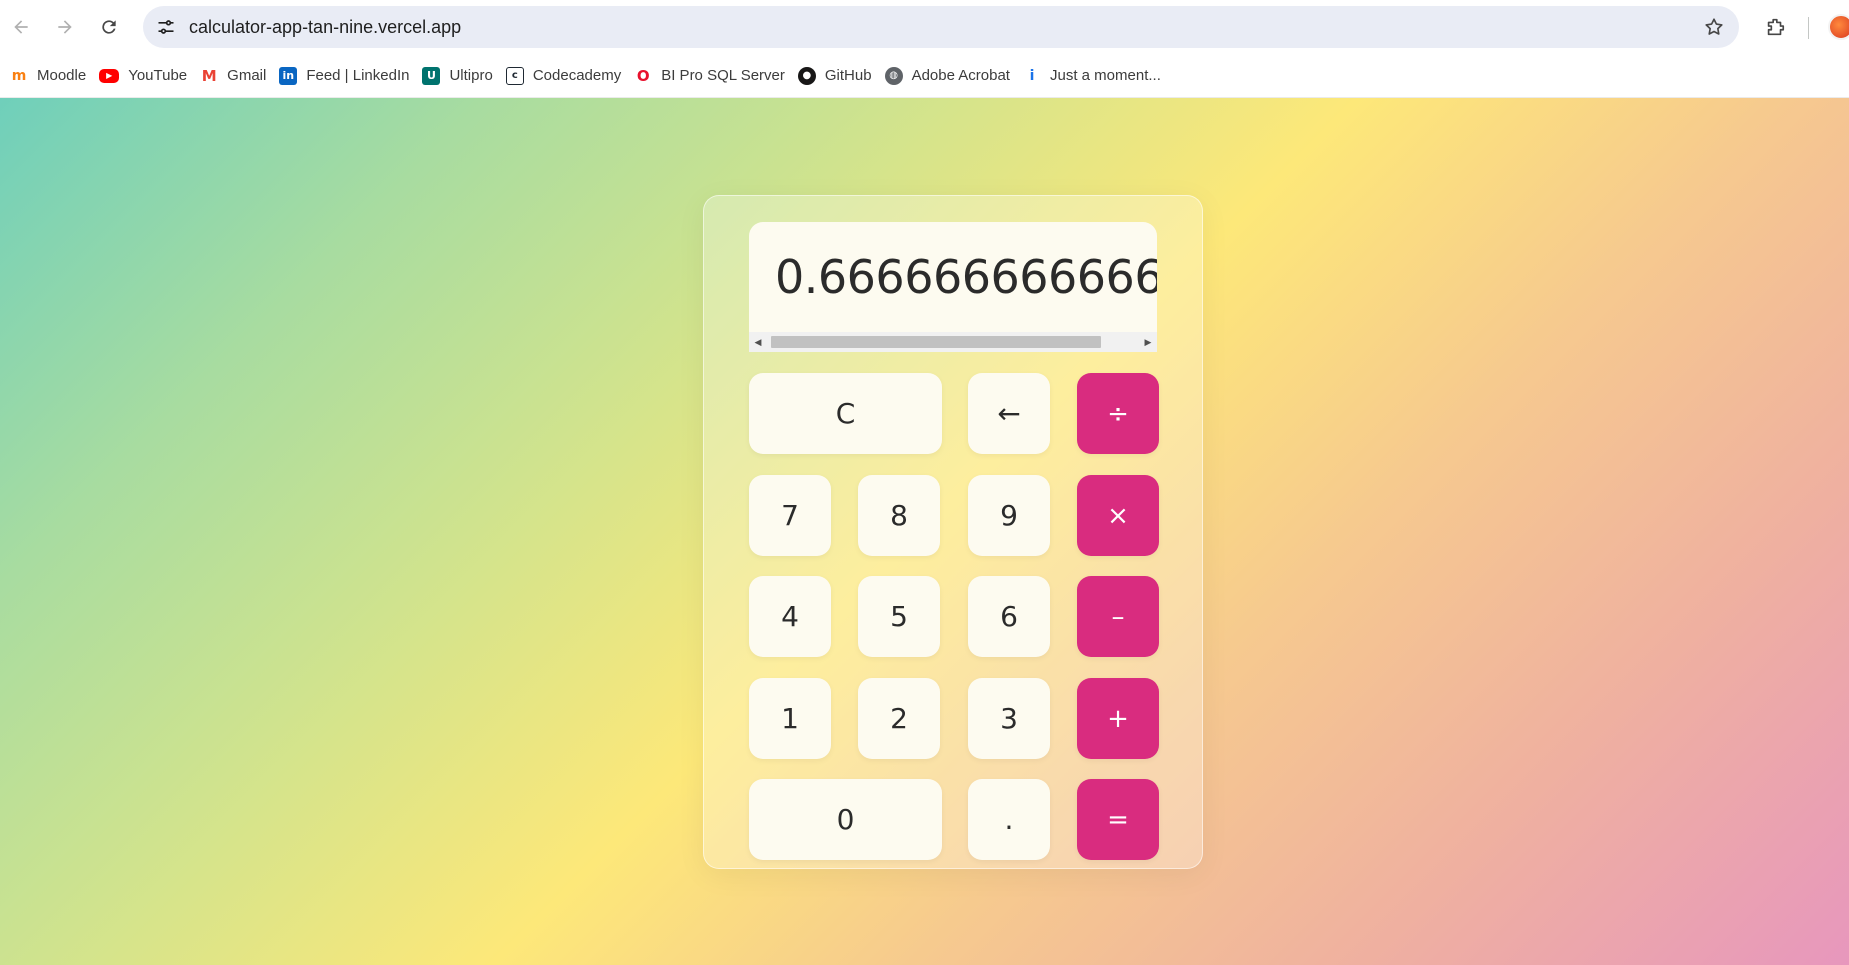  I want to click on bookmark-codecademy: c Codecademy, so click(568, 76).